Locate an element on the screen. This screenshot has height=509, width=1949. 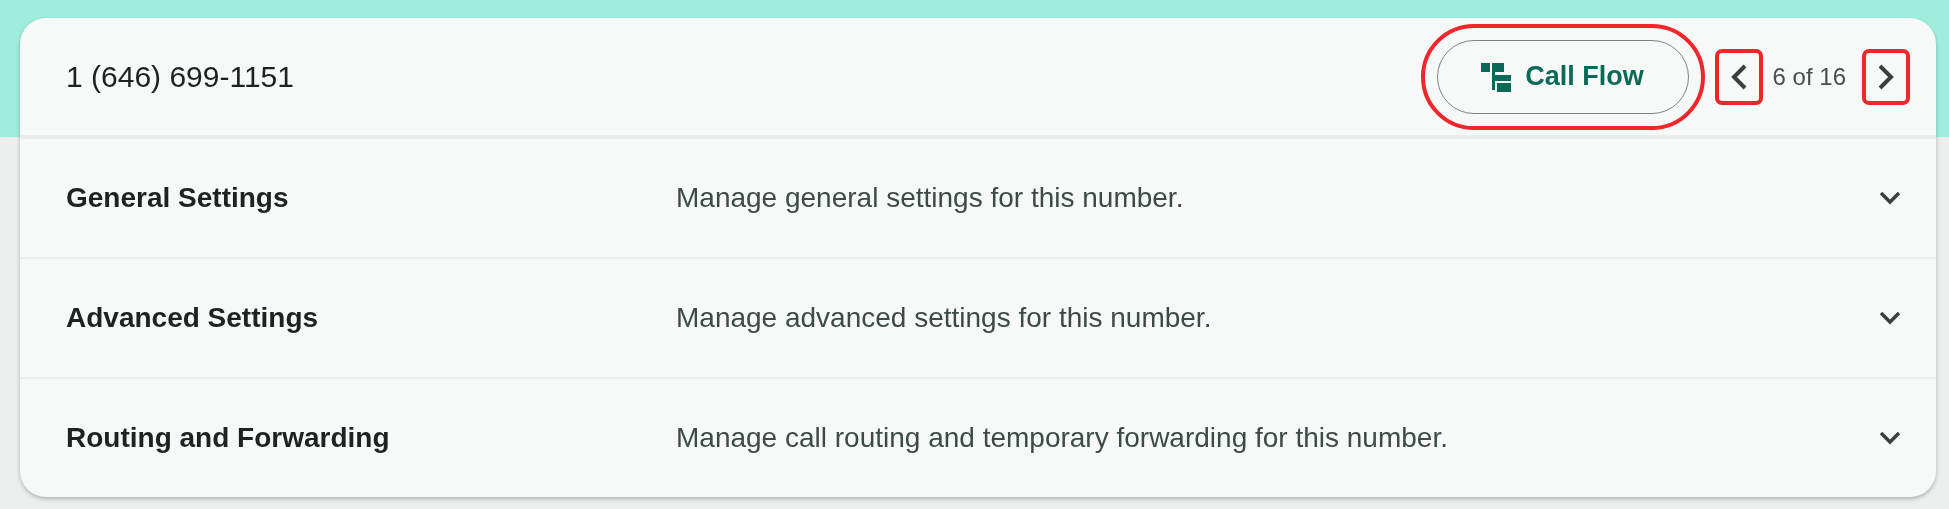
section-title: Routing and Forwarding is located at coordinates (228, 438).